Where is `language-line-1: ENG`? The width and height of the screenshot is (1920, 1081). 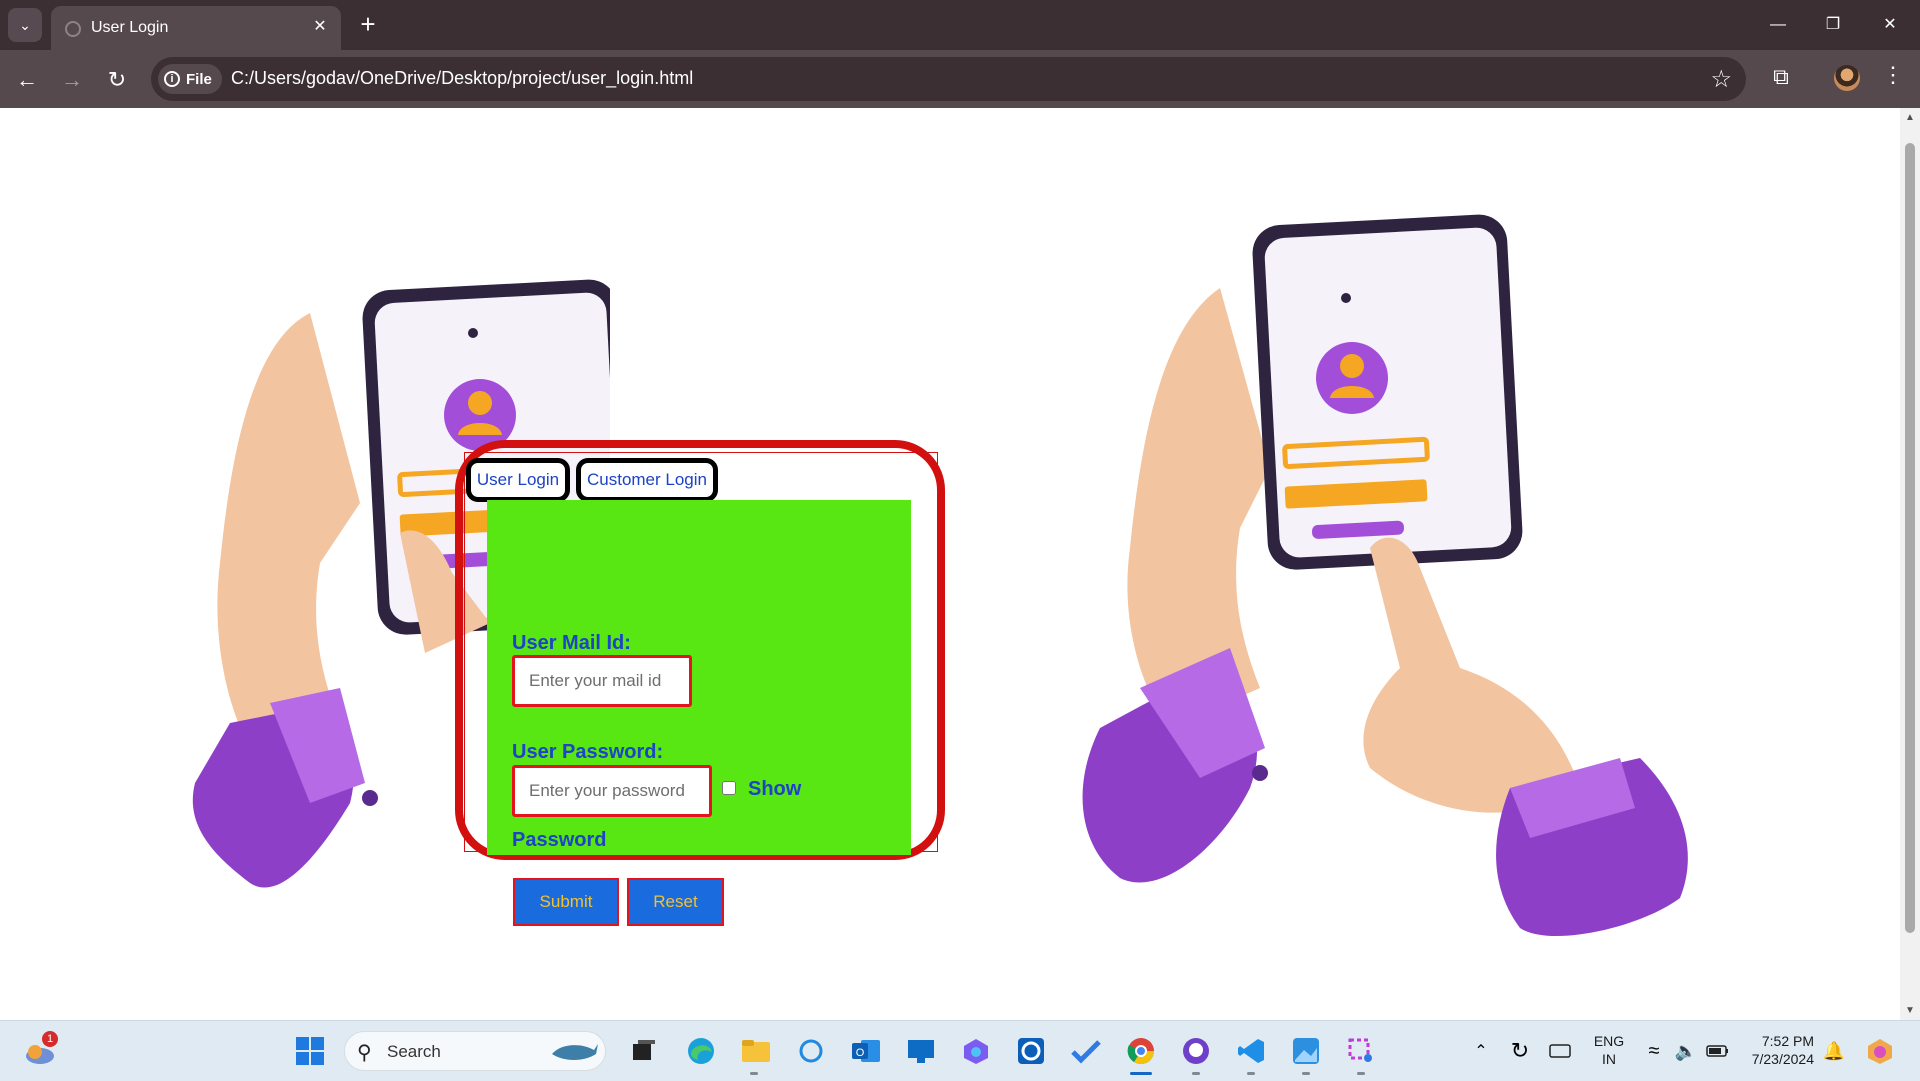 language-line-1: ENG is located at coordinates (1609, 1041).